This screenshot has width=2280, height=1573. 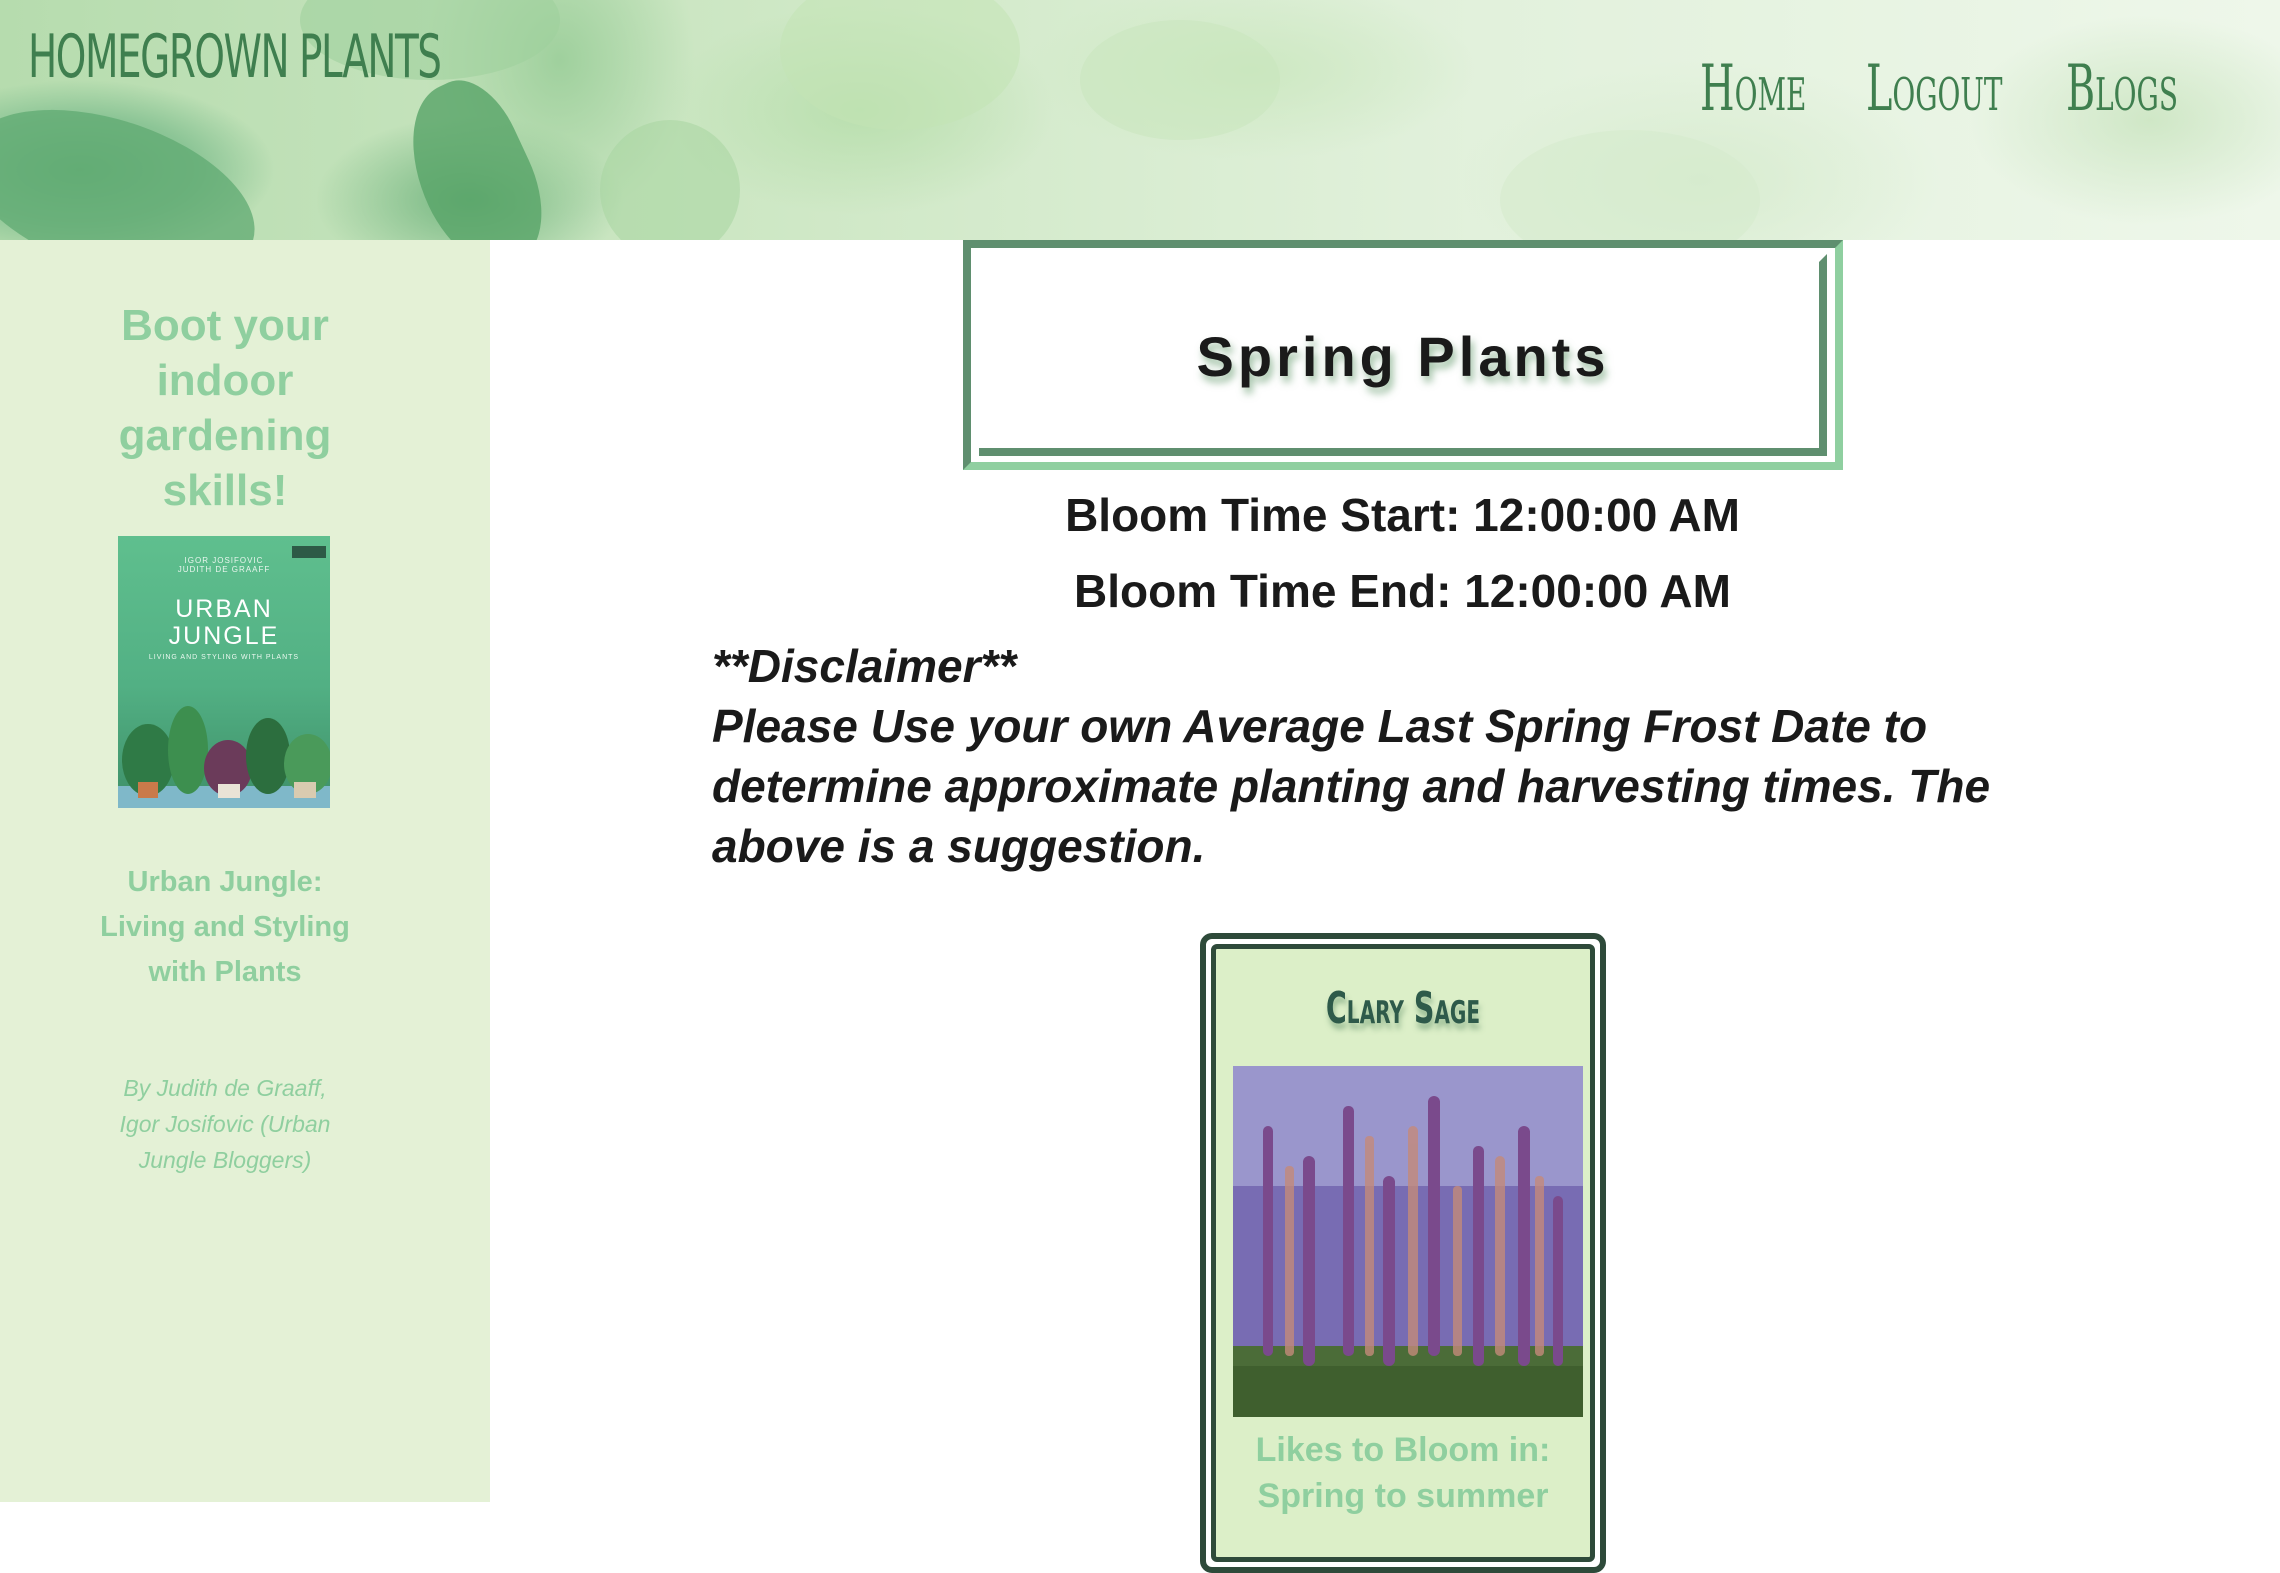 What do you see at coordinates (1402, 1008) in the screenshot?
I see `plant-name: Clary Sage` at bounding box center [1402, 1008].